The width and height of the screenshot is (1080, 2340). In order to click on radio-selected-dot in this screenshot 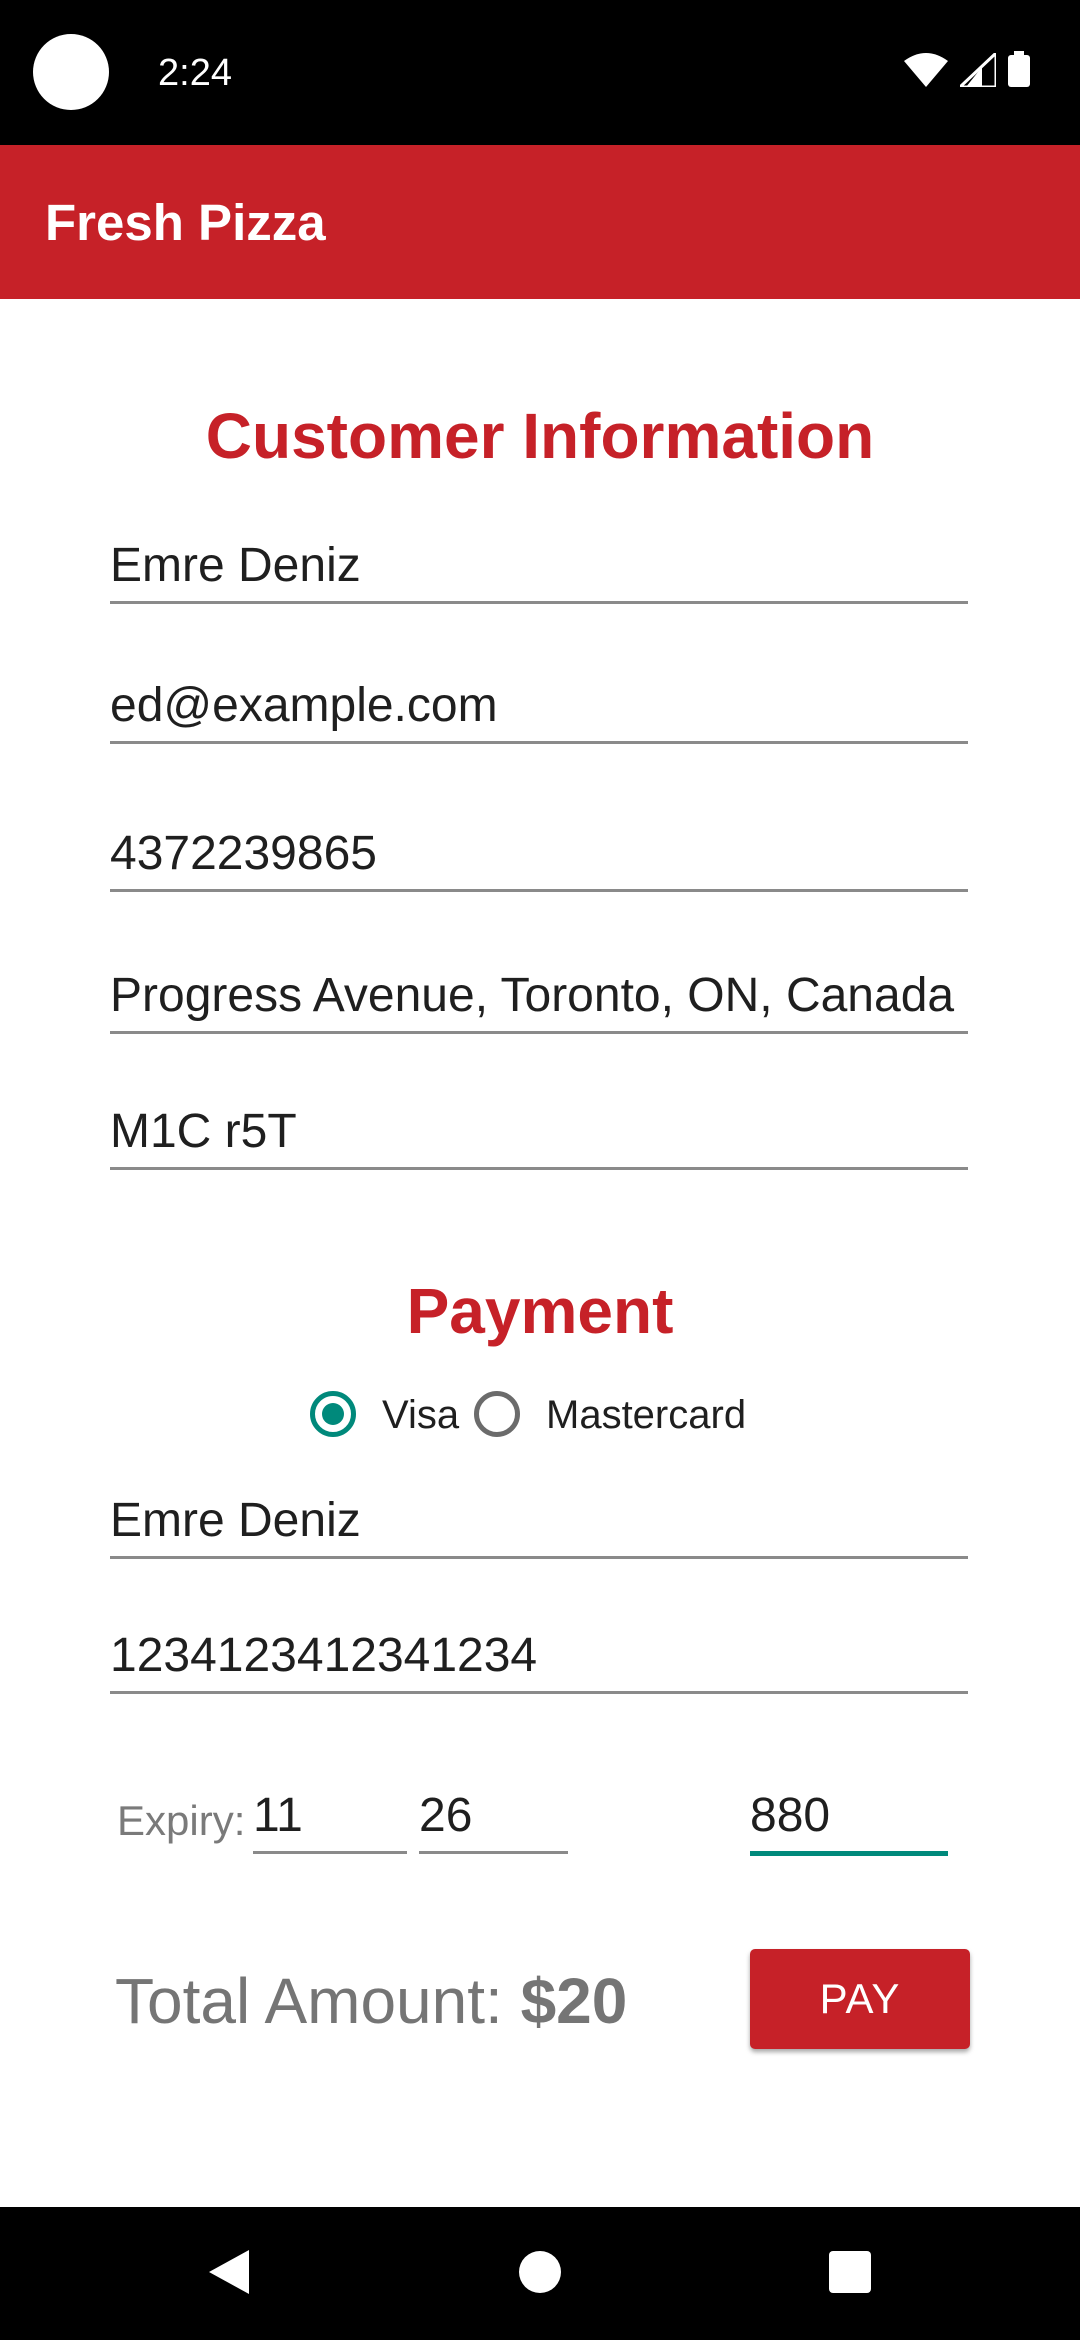, I will do `click(333, 1414)`.